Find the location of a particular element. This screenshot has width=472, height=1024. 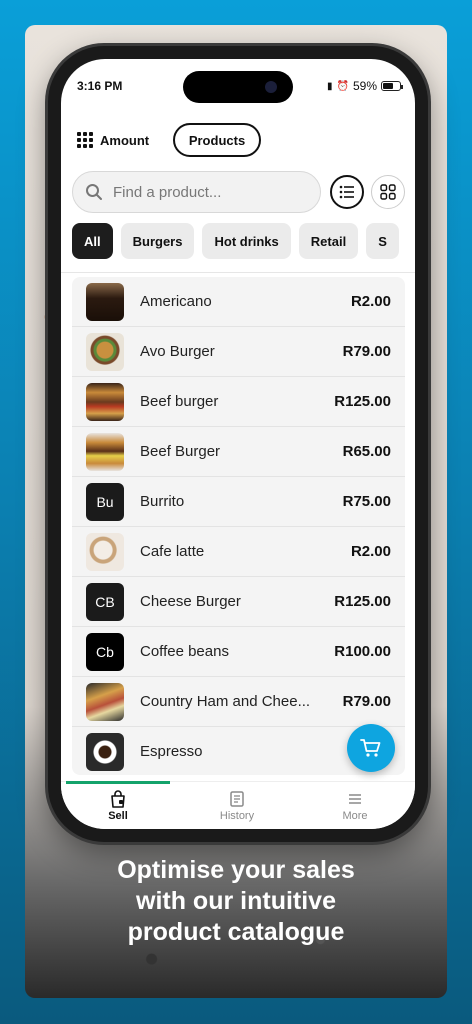

sandwich-thumb is located at coordinates (105, 701).